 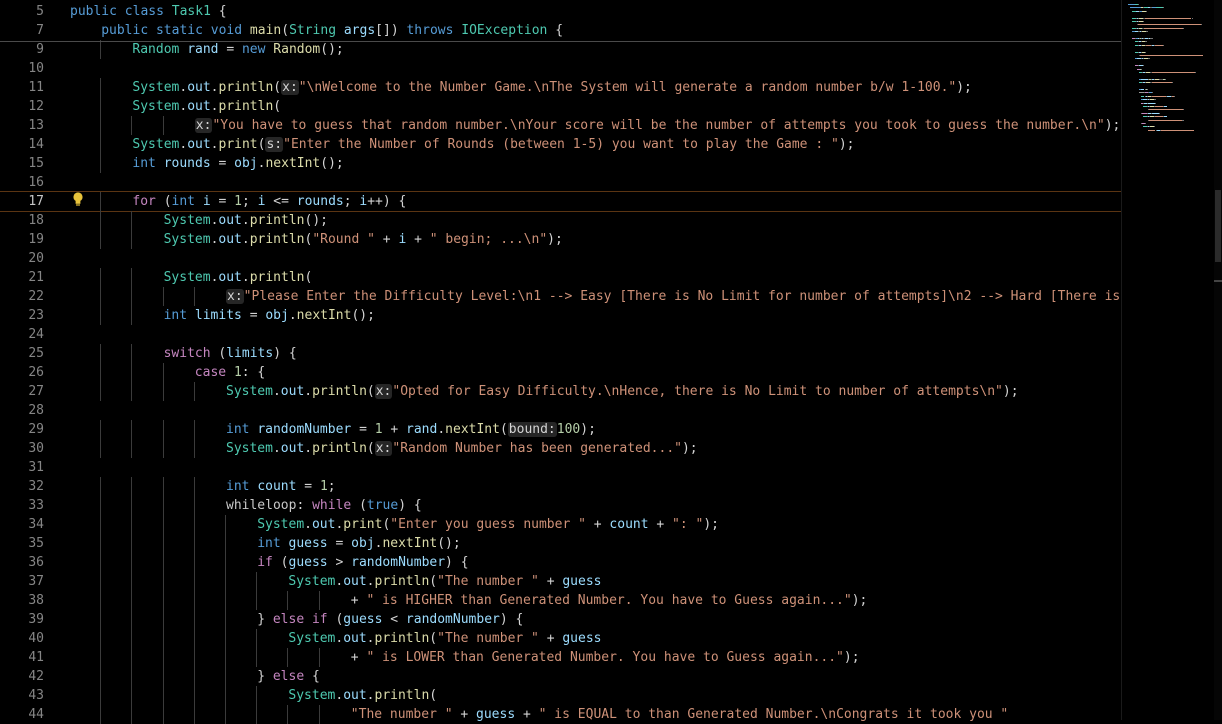 I want to click on code-text: Random rand = new Random();, so click(x=626, y=49).